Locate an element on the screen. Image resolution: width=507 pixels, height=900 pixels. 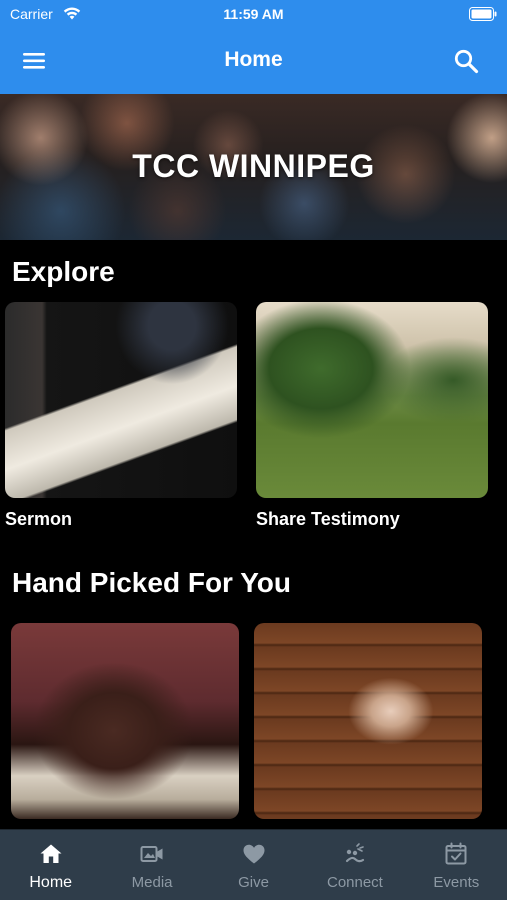
share-testimony-image is located at coordinates (372, 400).